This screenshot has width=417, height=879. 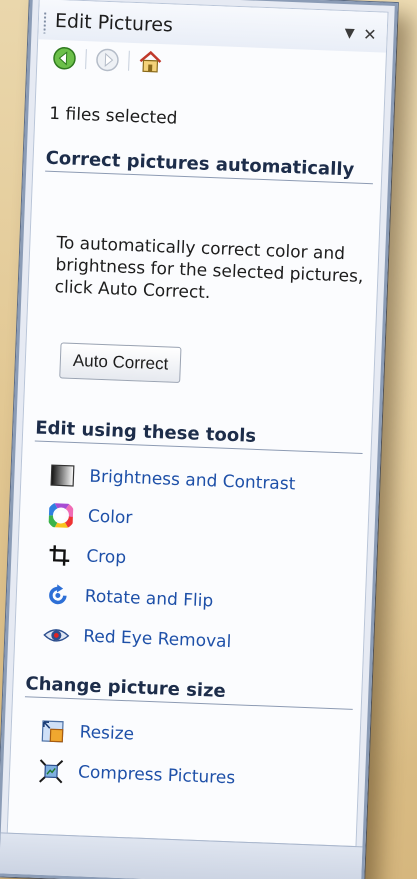 What do you see at coordinates (189, 691) in the screenshot?
I see `picture-size-section-heading: Change picture size` at bounding box center [189, 691].